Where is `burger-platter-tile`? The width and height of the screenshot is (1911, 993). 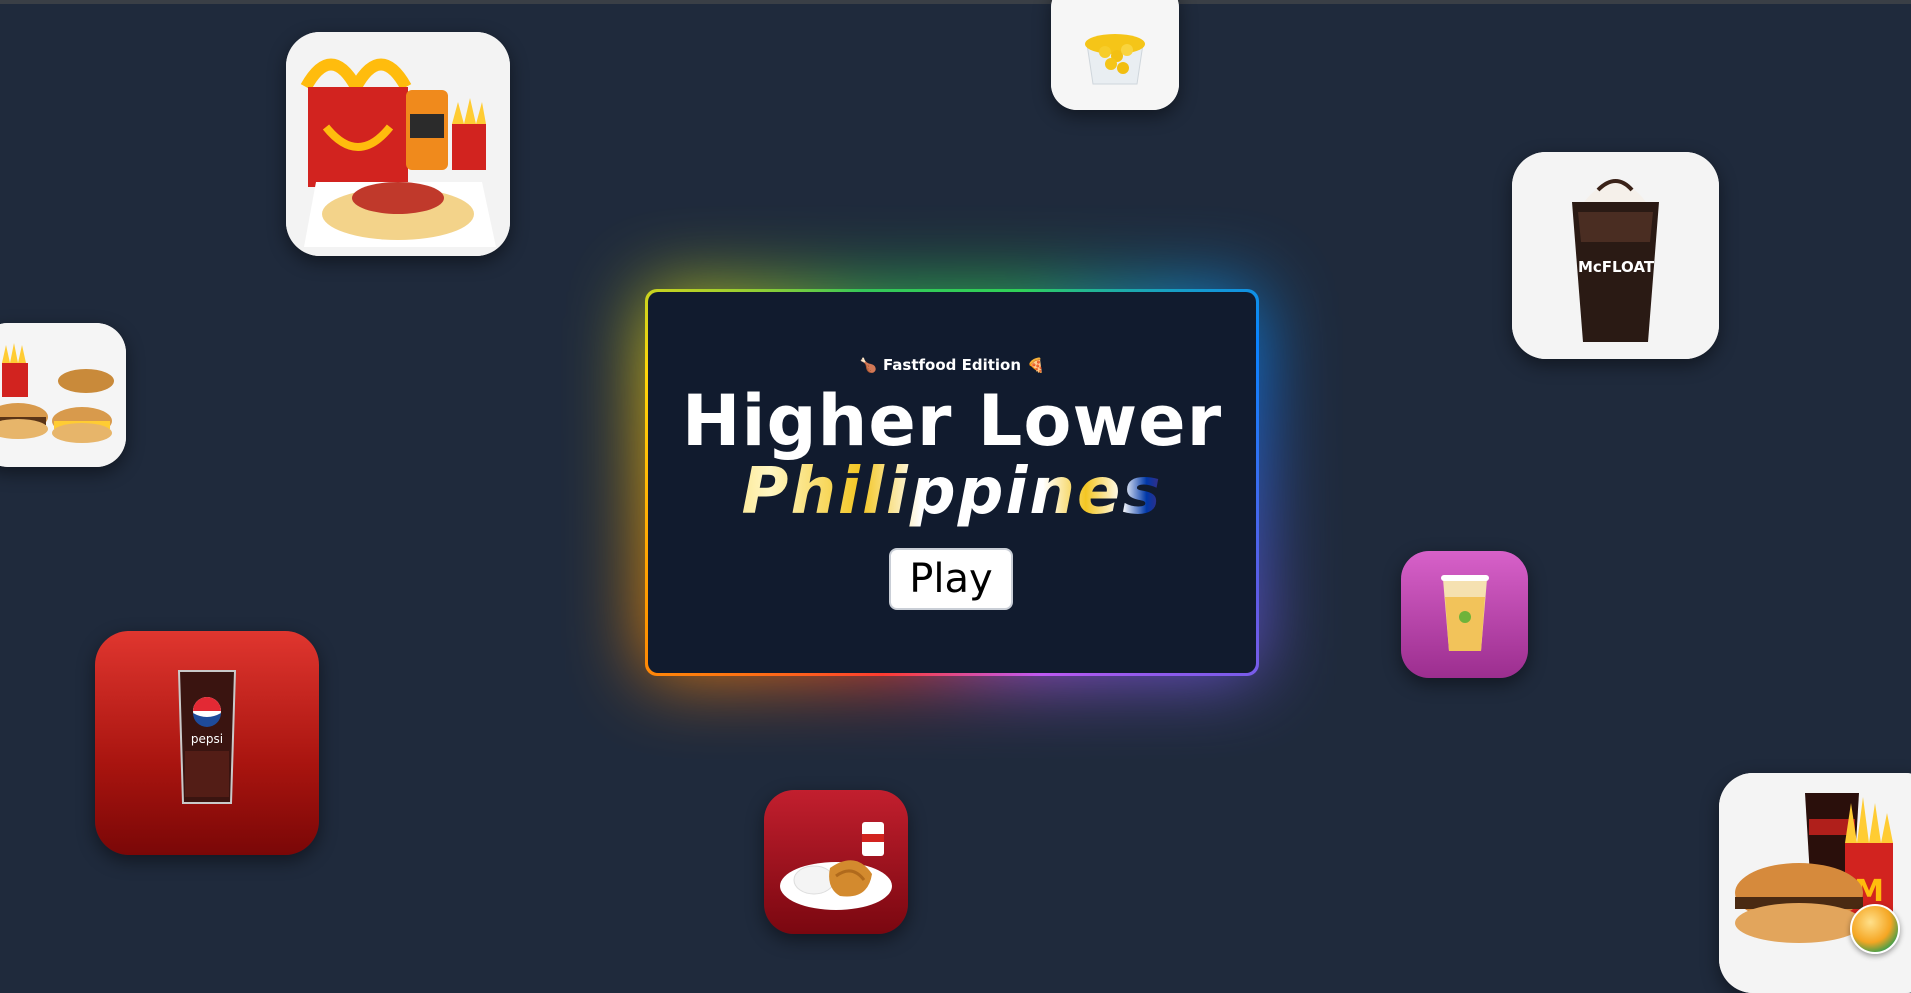 burger-platter-tile is located at coordinates (63, 395).